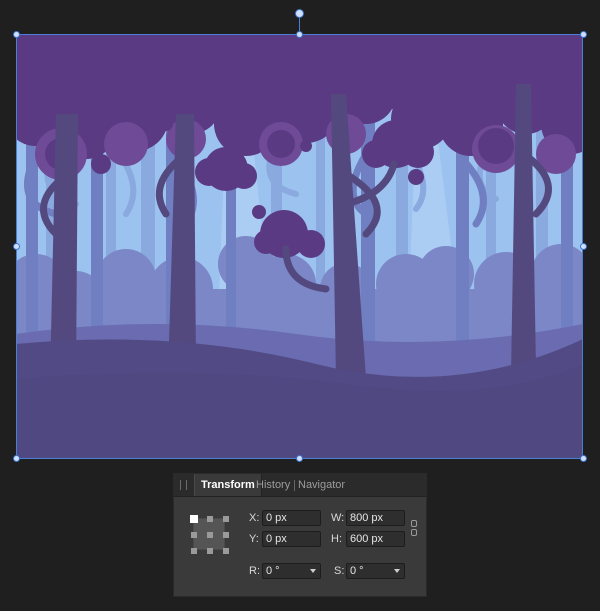 Image resolution: width=600 pixels, height=611 pixels. I want to click on resize-handle-bottom, so click(299, 458).